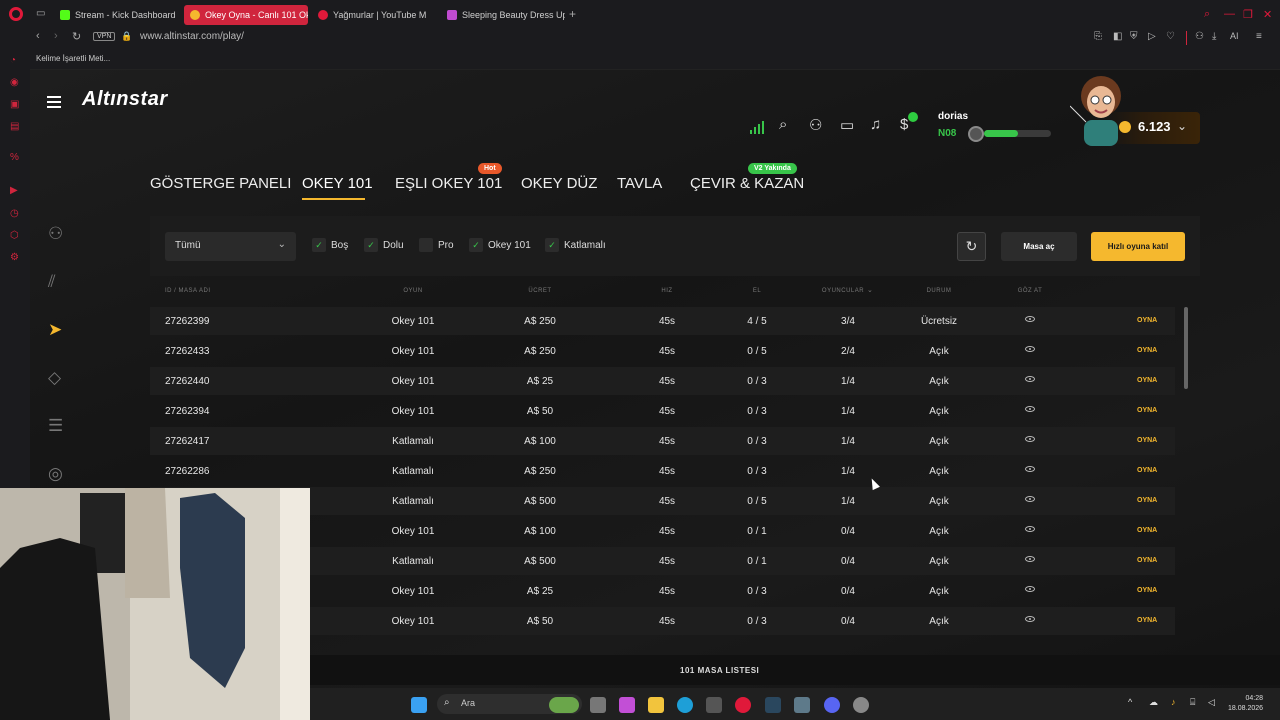 The width and height of the screenshot is (1280, 720). I want to click on maximize-icon: ❐, so click(1248, 14).